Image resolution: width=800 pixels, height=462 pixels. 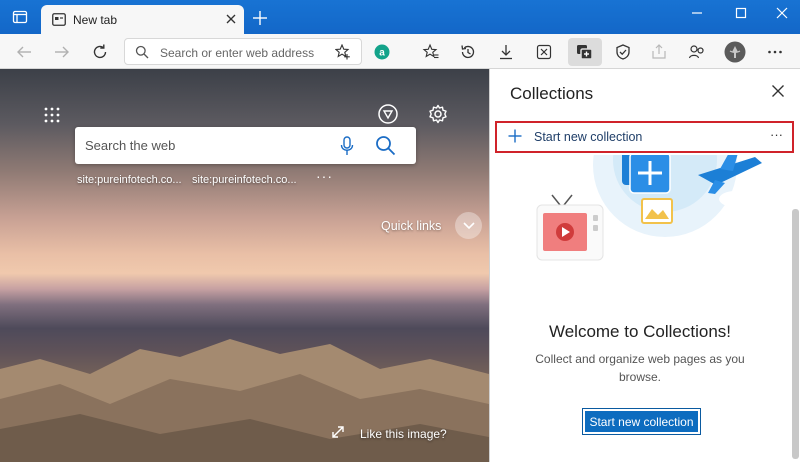 What do you see at coordinates (338, 432) in the screenshot?
I see `expand-icon` at bounding box center [338, 432].